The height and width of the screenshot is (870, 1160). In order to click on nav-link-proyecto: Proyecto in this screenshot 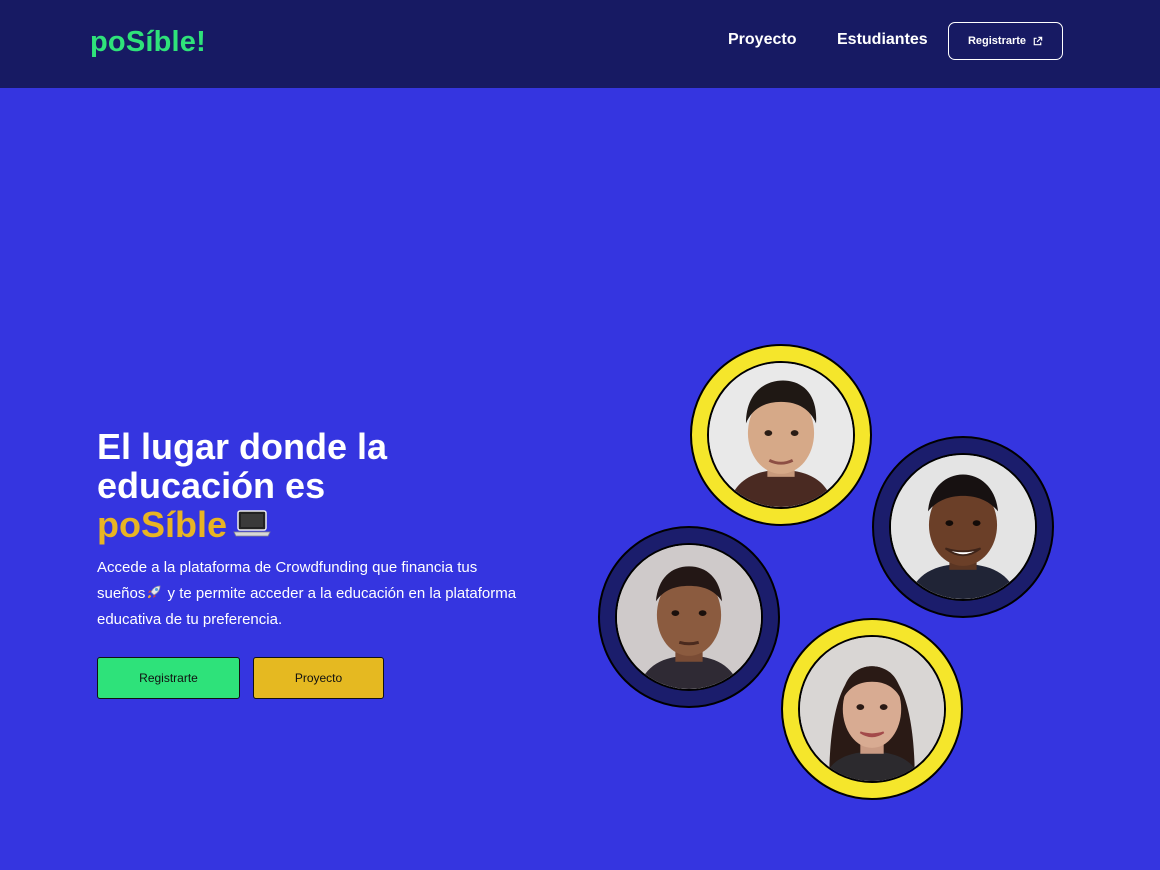, I will do `click(762, 40)`.